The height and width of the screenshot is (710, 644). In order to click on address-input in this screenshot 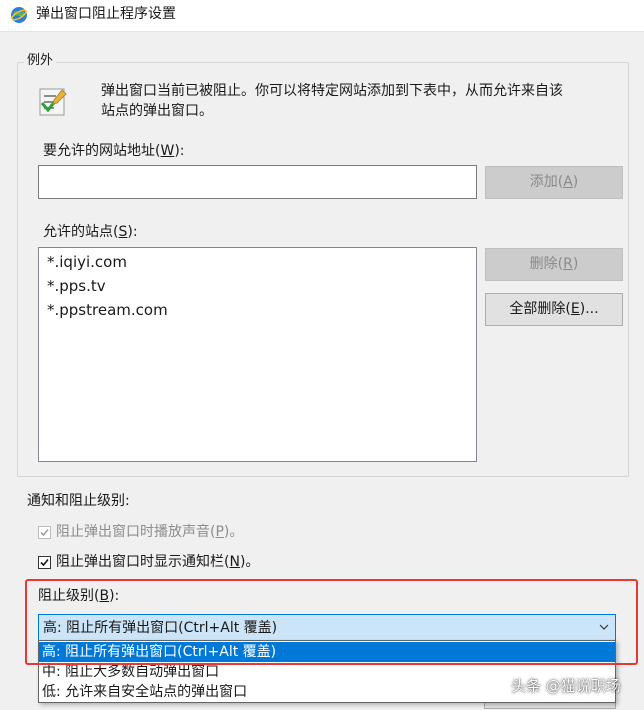, I will do `click(257, 182)`.